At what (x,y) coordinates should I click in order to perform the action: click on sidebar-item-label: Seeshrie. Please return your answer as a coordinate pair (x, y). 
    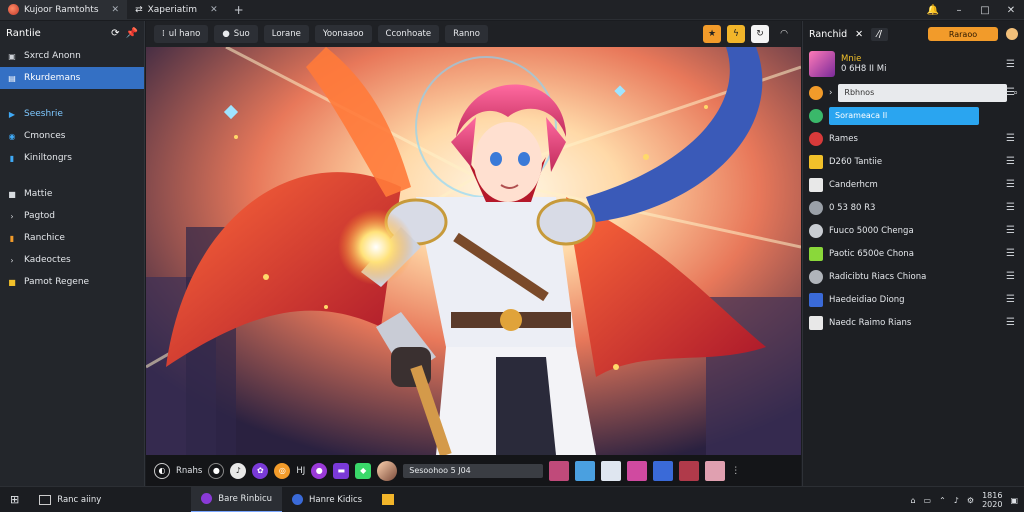
    Looking at the image, I should click on (43, 114).